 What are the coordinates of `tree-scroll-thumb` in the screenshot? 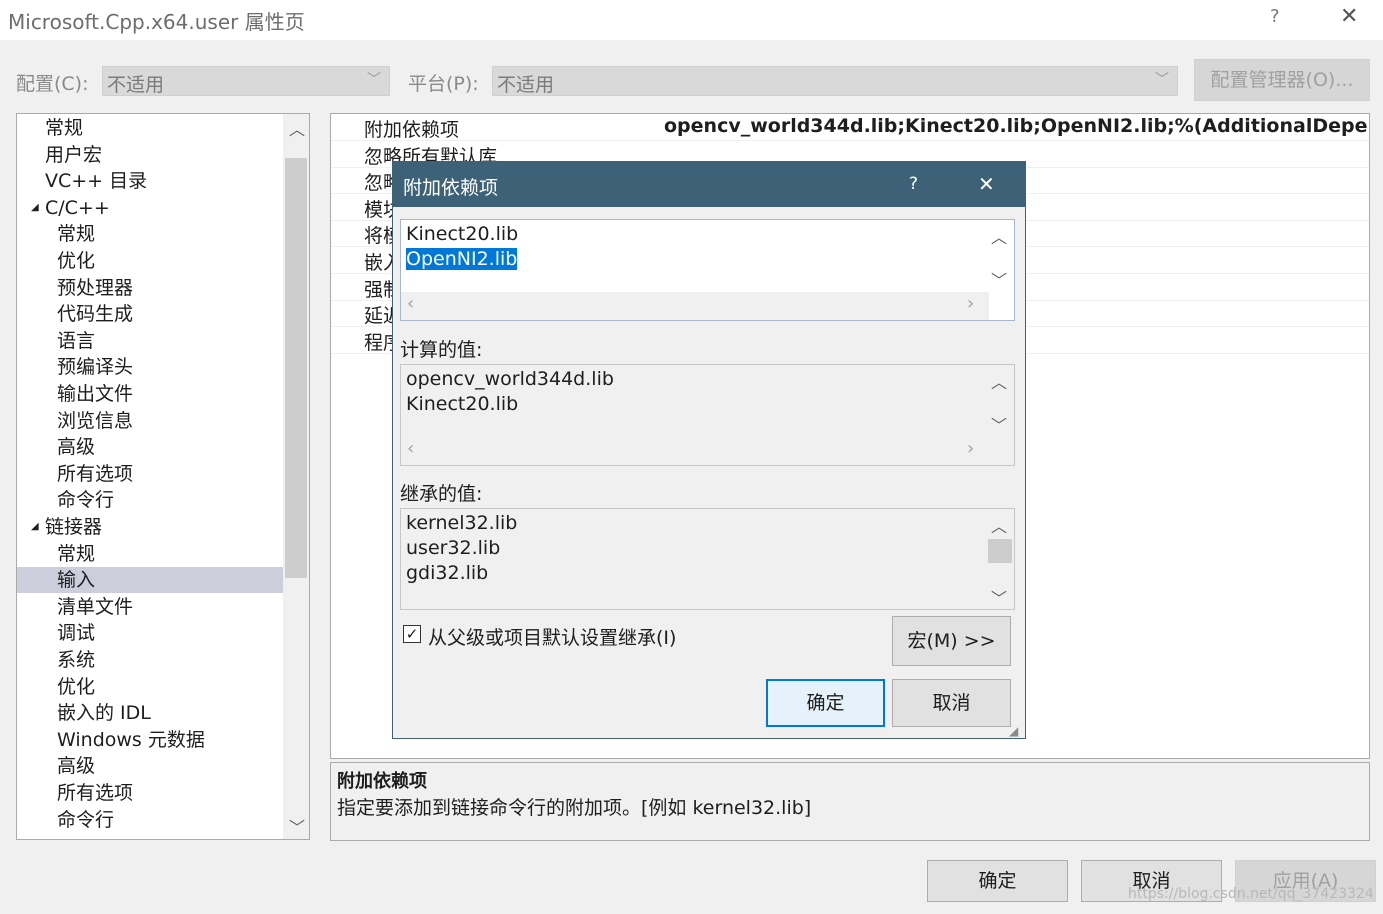 It's located at (296, 368).